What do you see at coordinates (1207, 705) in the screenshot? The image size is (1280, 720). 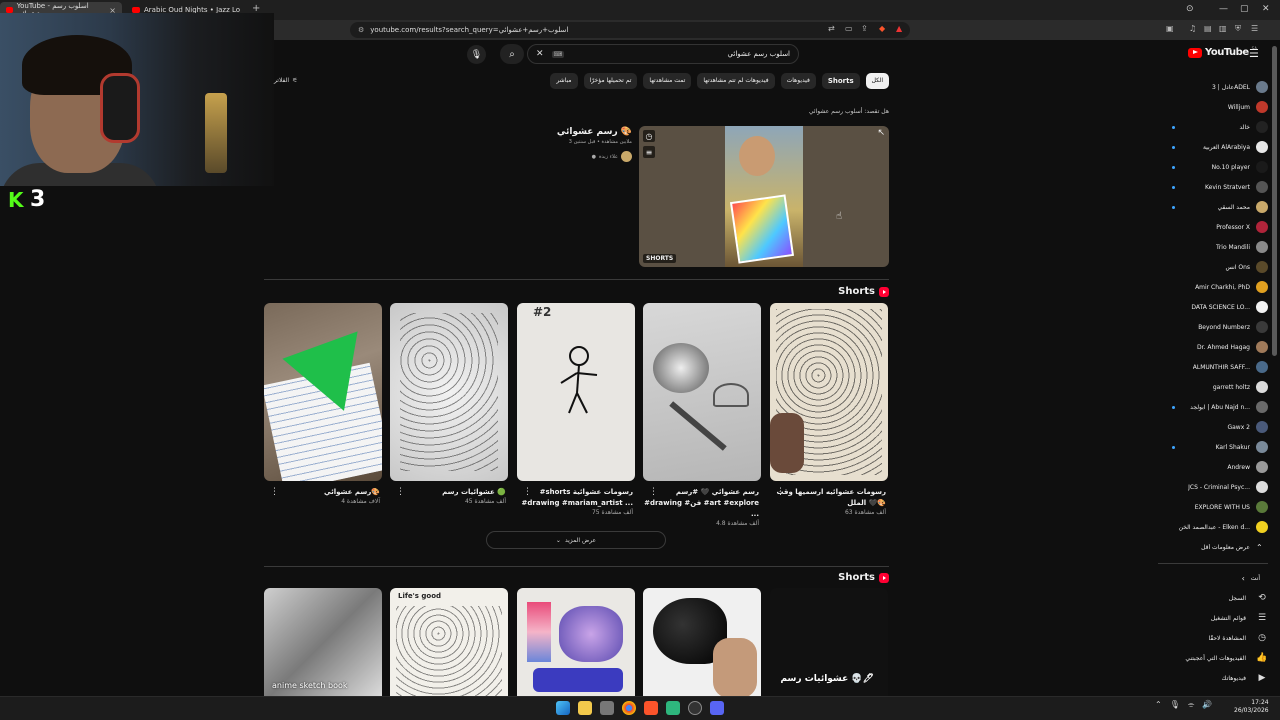 I see `volume-icon: 🔊` at bounding box center [1207, 705].